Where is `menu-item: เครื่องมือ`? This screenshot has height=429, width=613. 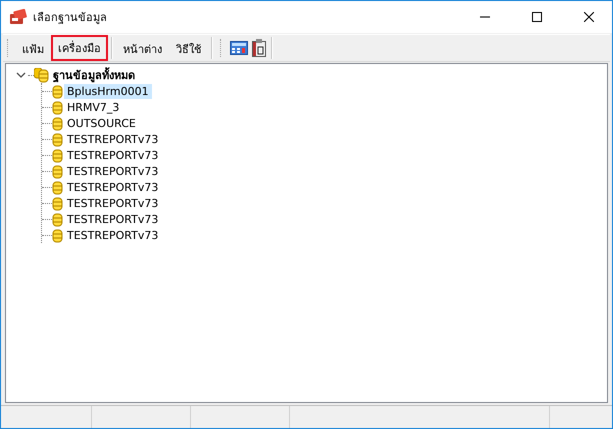 menu-item: เครื่องมือ is located at coordinates (79, 48).